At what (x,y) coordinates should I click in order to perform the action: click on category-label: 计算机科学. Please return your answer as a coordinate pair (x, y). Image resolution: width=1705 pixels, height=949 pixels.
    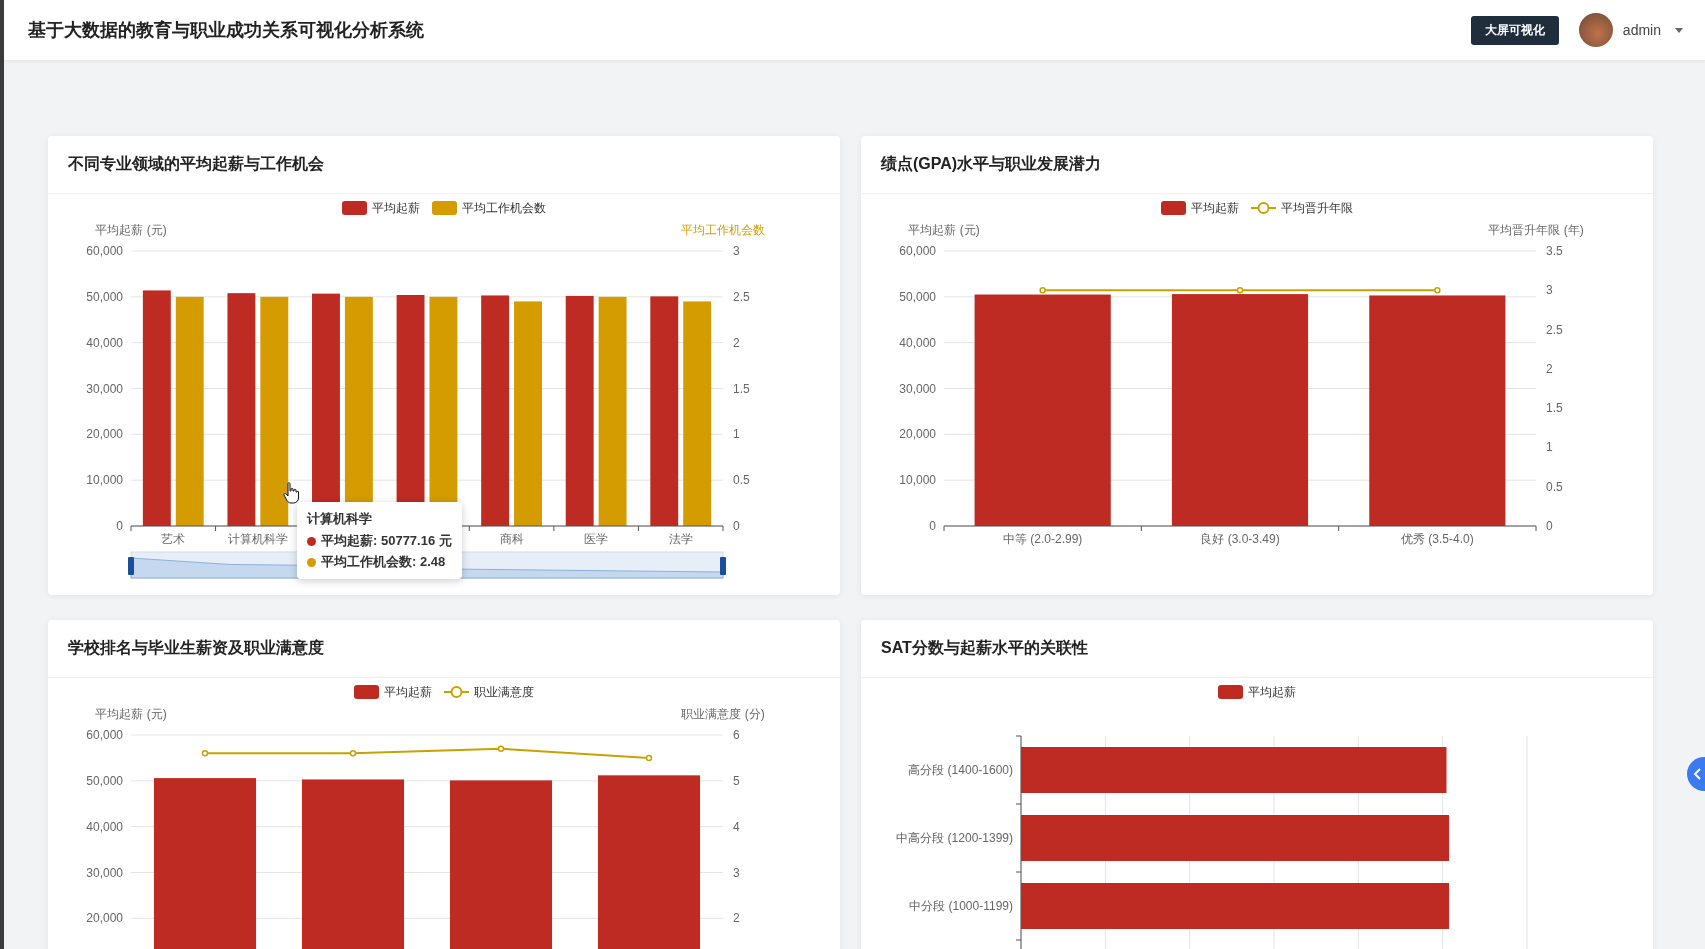
    Looking at the image, I should click on (257, 539).